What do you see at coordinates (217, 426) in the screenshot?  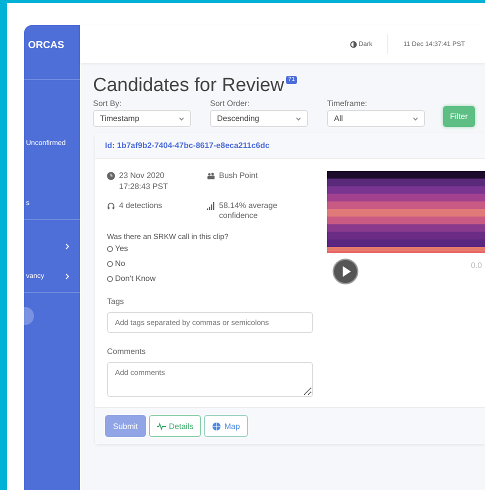 I see `globe-icon` at bounding box center [217, 426].